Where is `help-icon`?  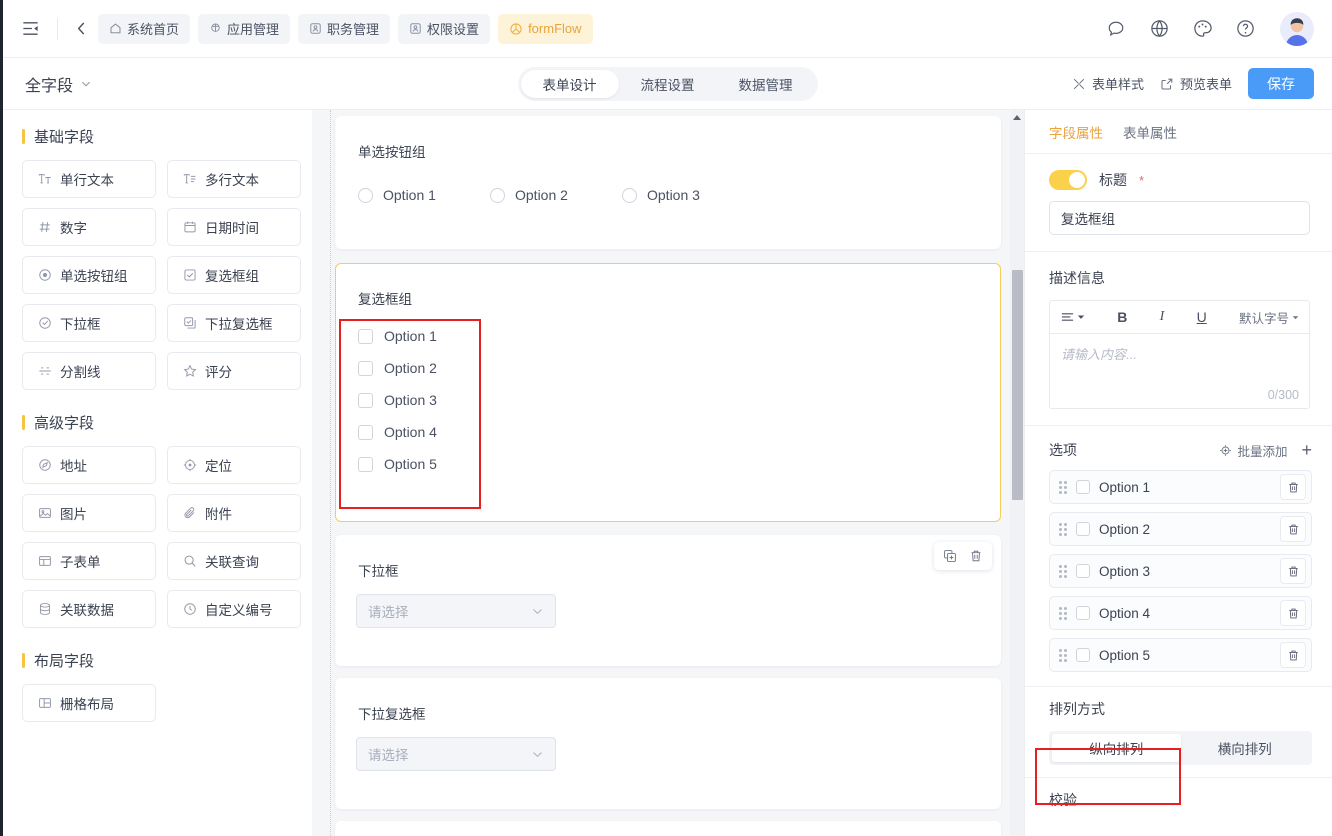 help-icon is located at coordinates (1245, 29).